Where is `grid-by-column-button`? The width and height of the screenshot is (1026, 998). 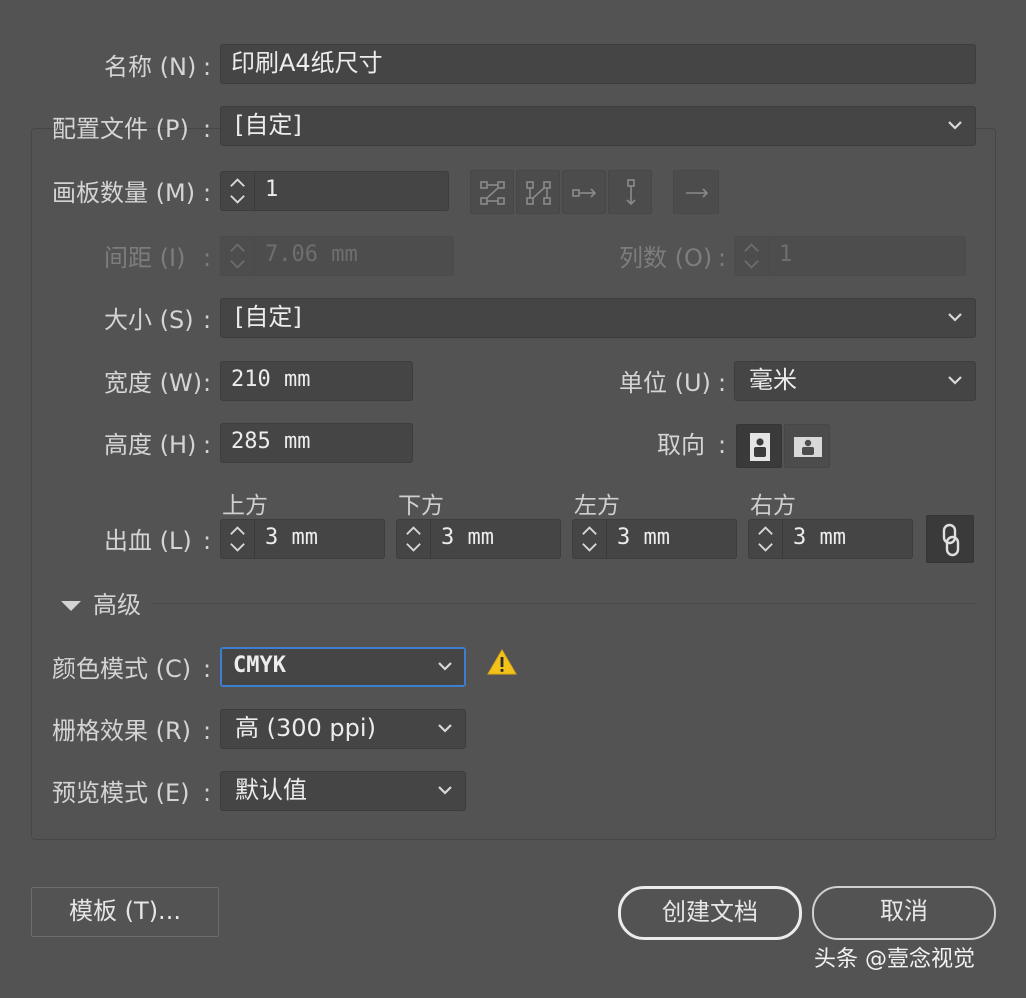 grid-by-column-button is located at coordinates (538, 192).